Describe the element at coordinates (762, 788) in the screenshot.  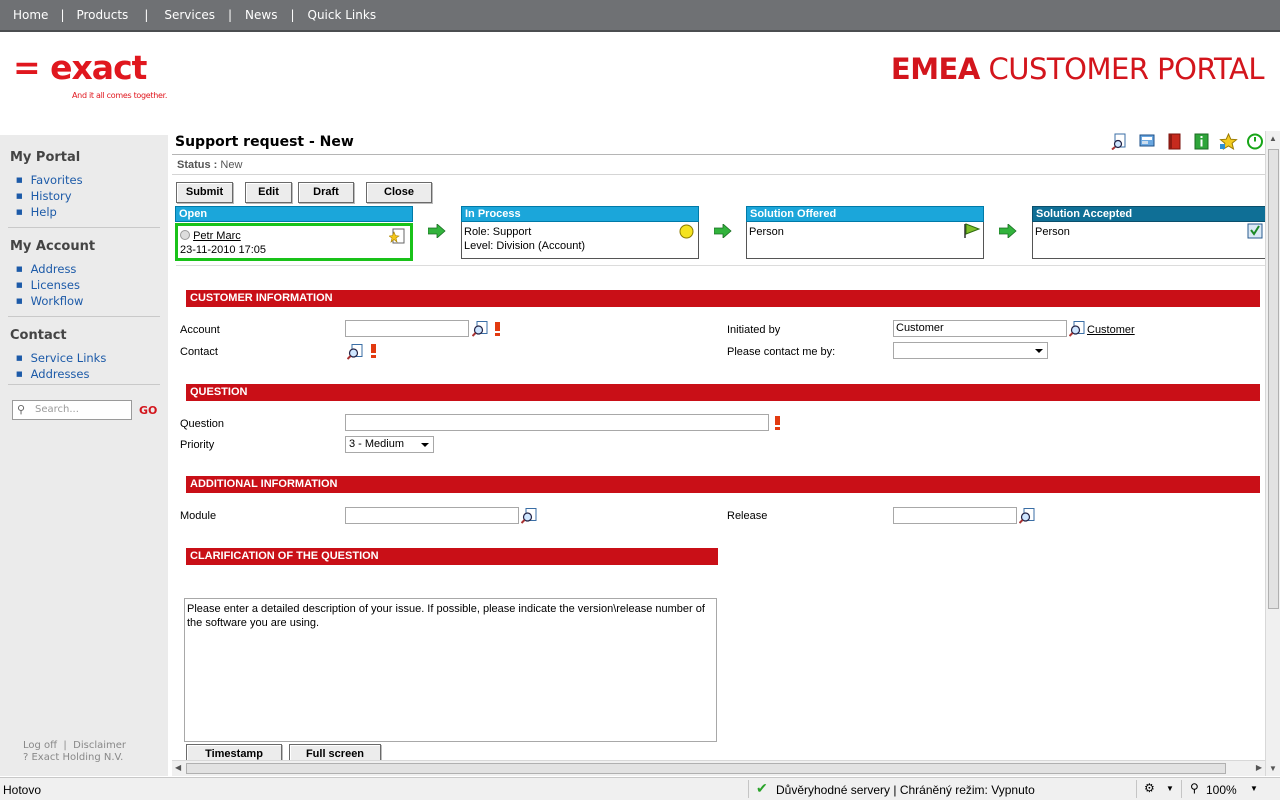
I see `checkmark-icon: ✔` at that location.